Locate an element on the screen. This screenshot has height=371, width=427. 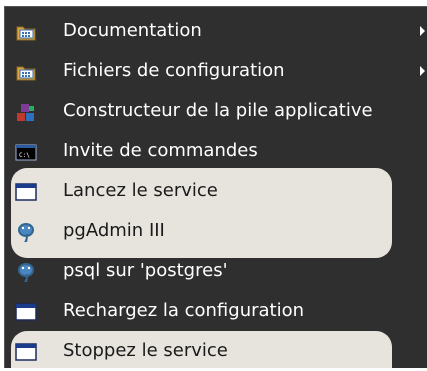
menu-item-pgadmin: pgAdmin III is located at coordinates (216, 231).